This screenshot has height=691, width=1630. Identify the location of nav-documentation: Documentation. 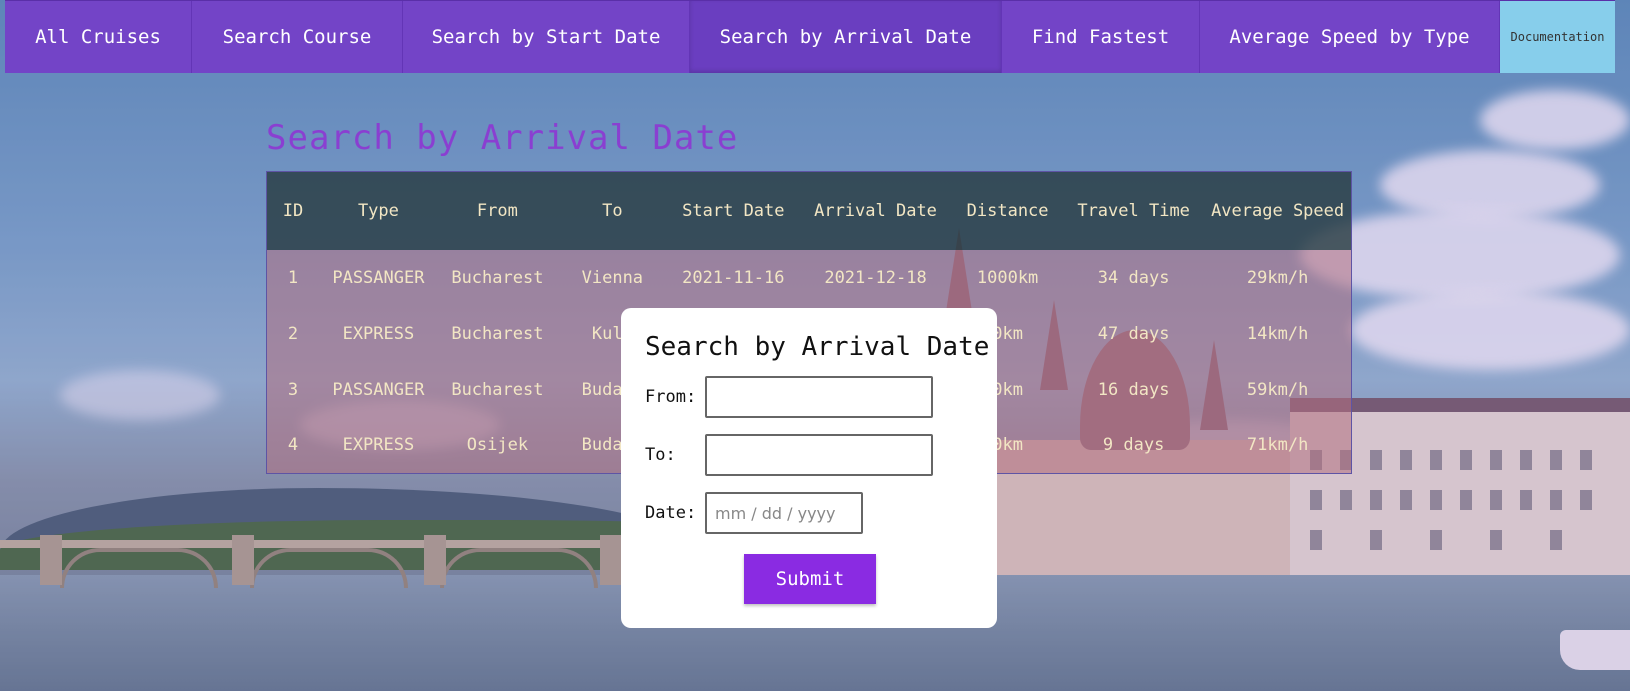
(1557, 37).